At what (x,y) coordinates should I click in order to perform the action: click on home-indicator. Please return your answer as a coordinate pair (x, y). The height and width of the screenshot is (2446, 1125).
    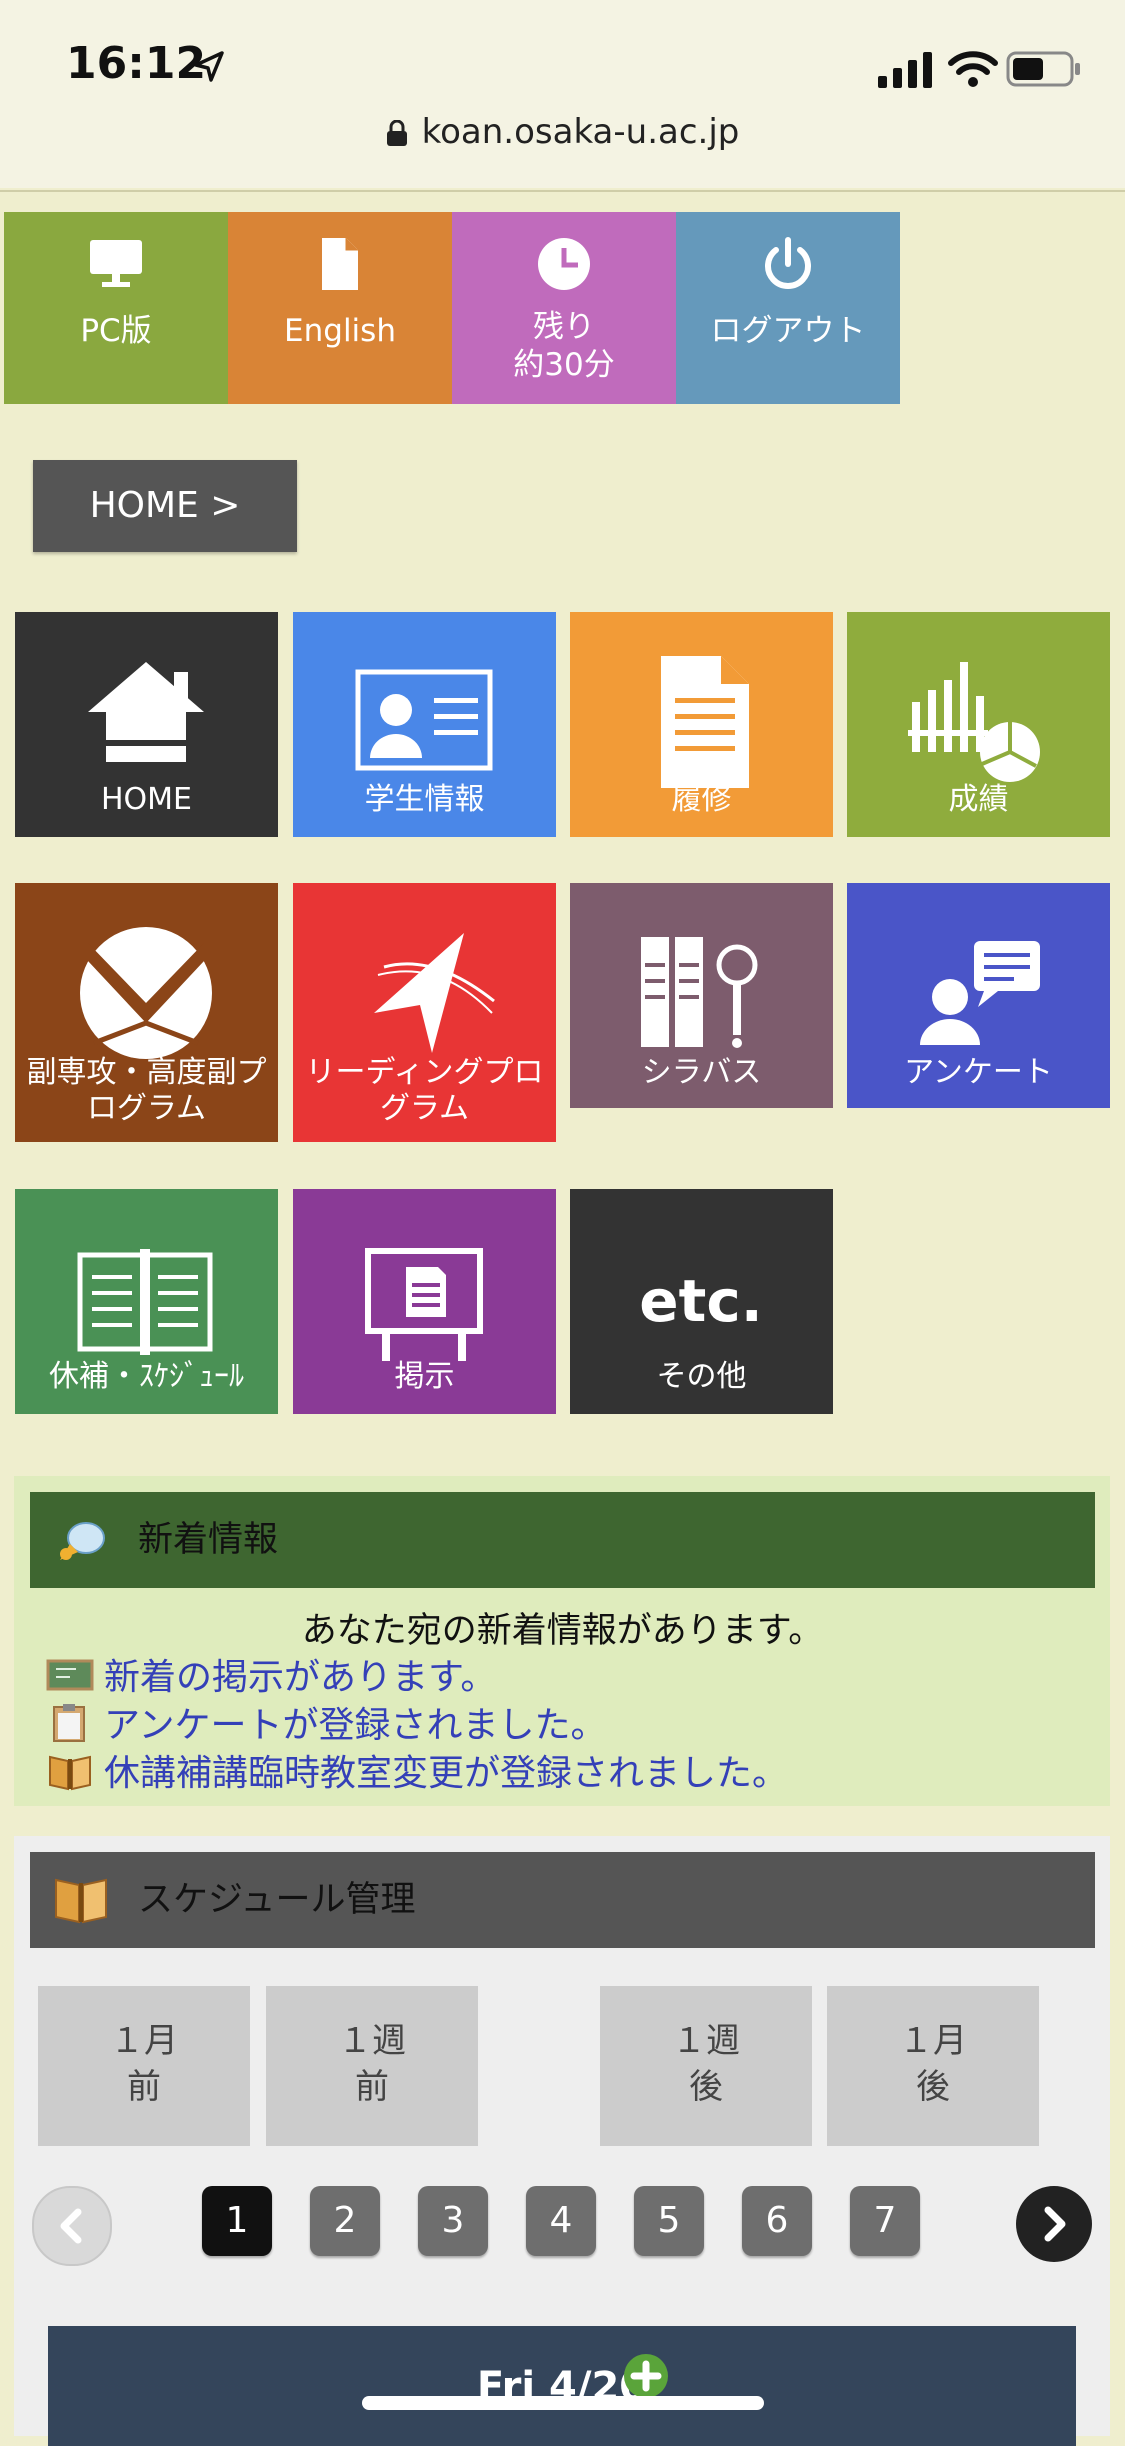
    Looking at the image, I should click on (563, 2403).